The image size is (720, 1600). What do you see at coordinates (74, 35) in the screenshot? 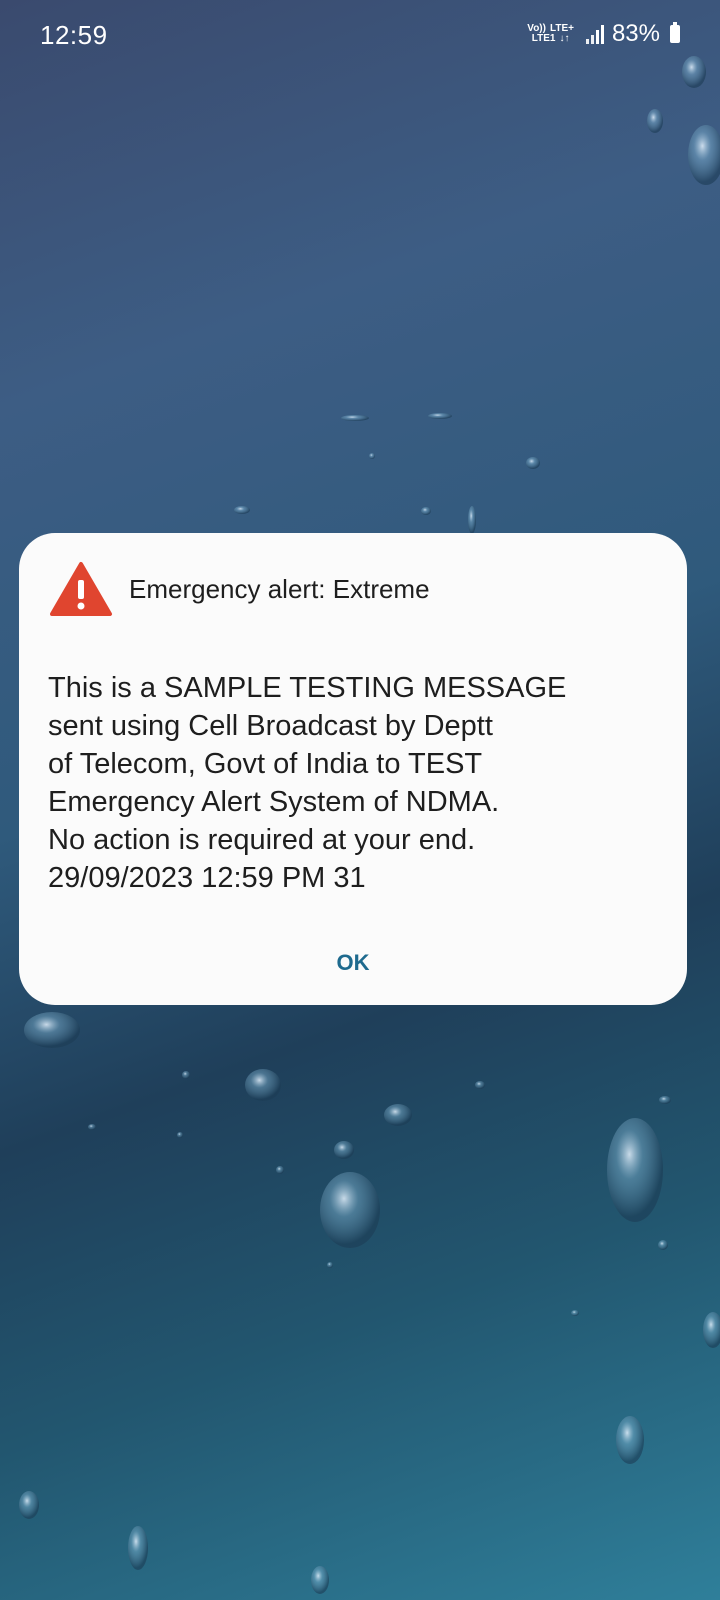
I see `status-time: 12:59` at bounding box center [74, 35].